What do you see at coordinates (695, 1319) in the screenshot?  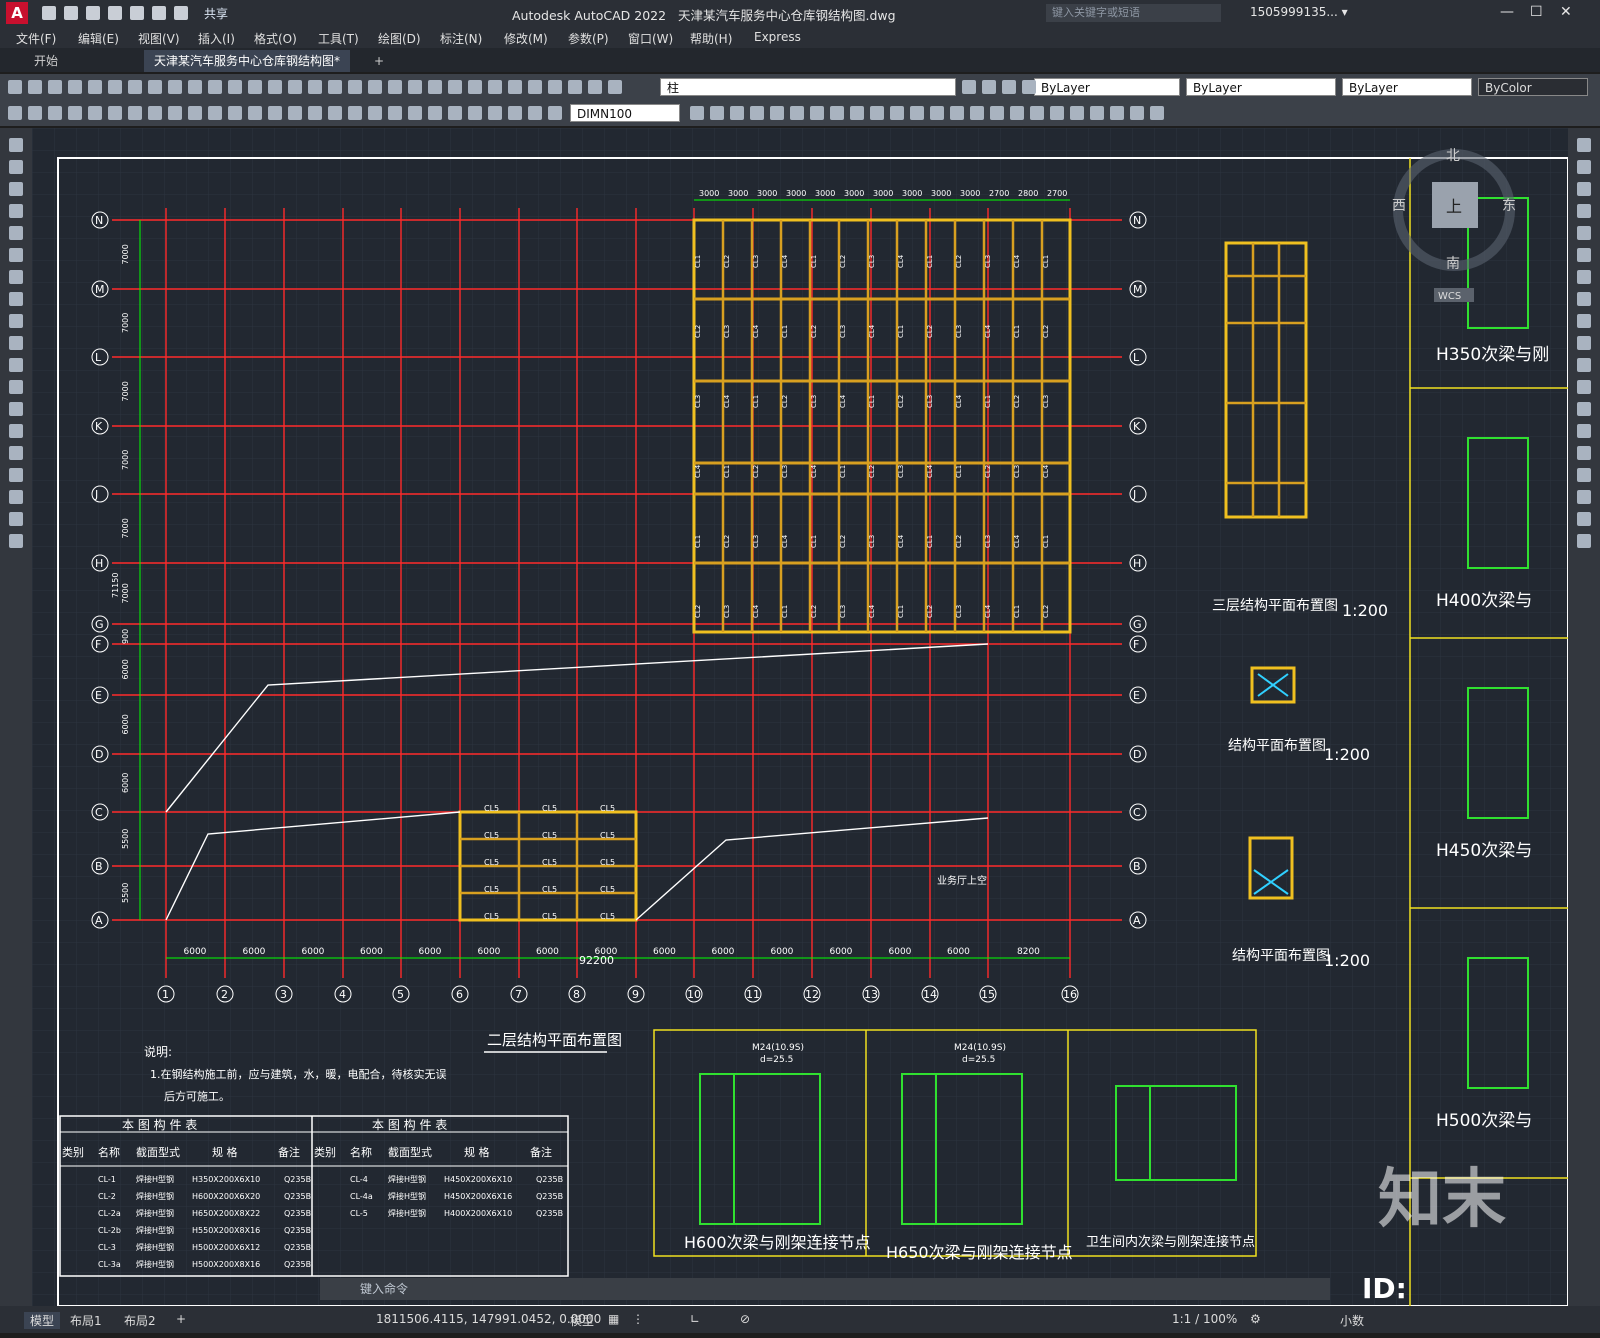 I see `ortho-icon: ∟` at bounding box center [695, 1319].